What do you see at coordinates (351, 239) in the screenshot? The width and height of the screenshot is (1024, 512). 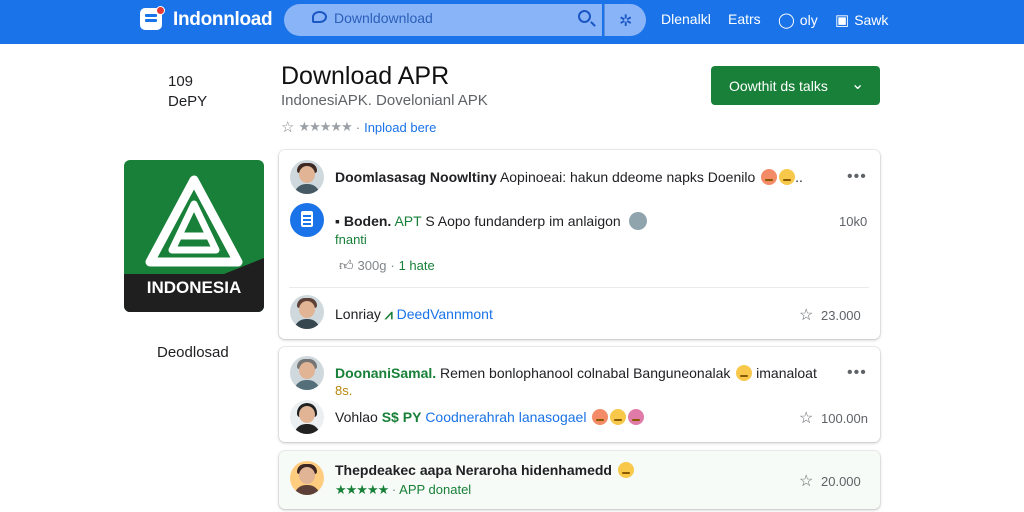 I see `reply-second-line: fnanti` at bounding box center [351, 239].